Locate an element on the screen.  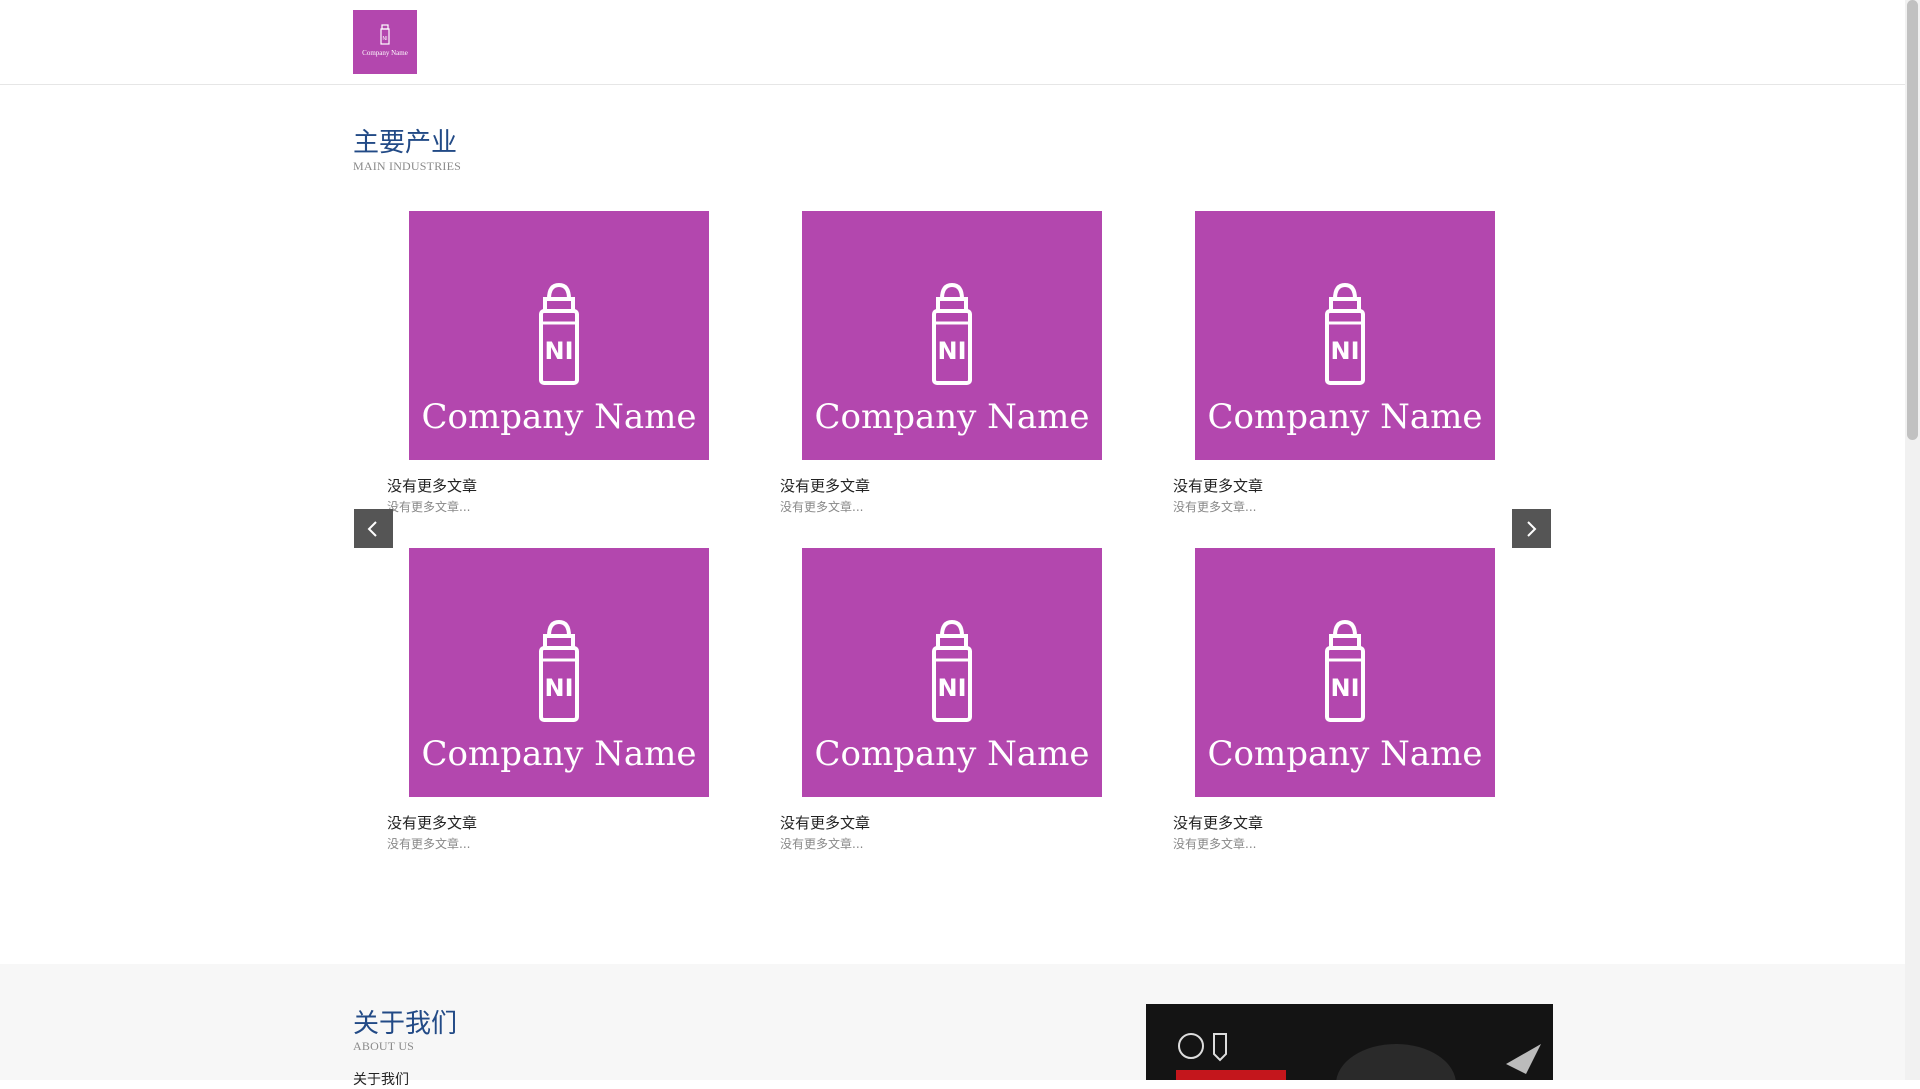
site-header: NI Company Name is located at coordinates (952, 42).